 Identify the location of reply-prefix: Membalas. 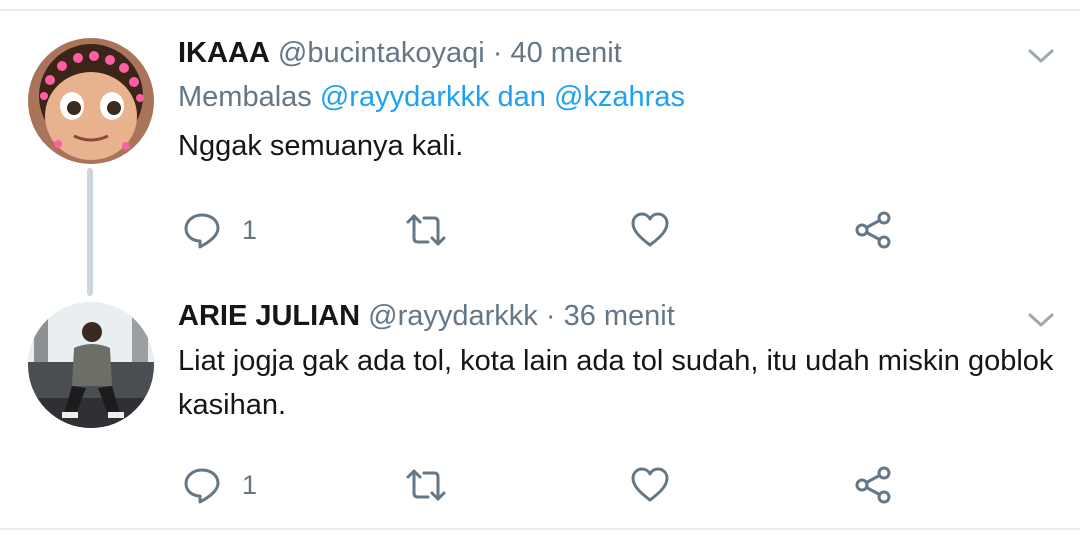
(245, 97).